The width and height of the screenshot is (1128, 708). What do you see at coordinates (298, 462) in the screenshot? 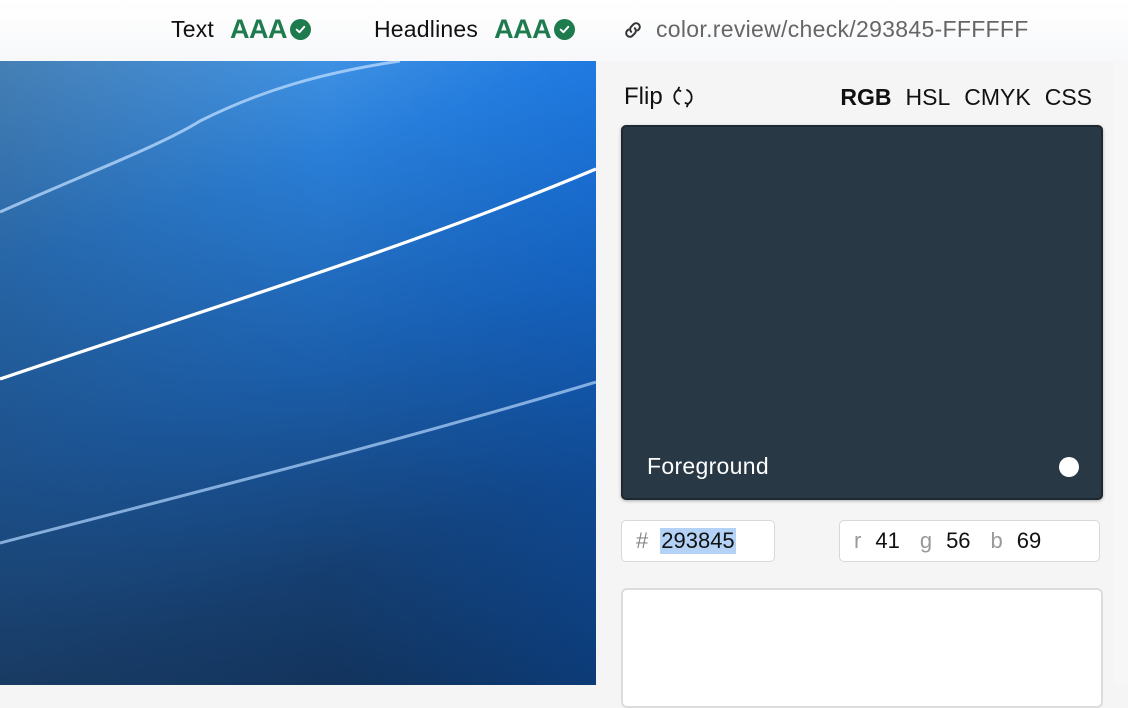
I see `preview-curve-light-bottom` at bounding box center [298, 462].